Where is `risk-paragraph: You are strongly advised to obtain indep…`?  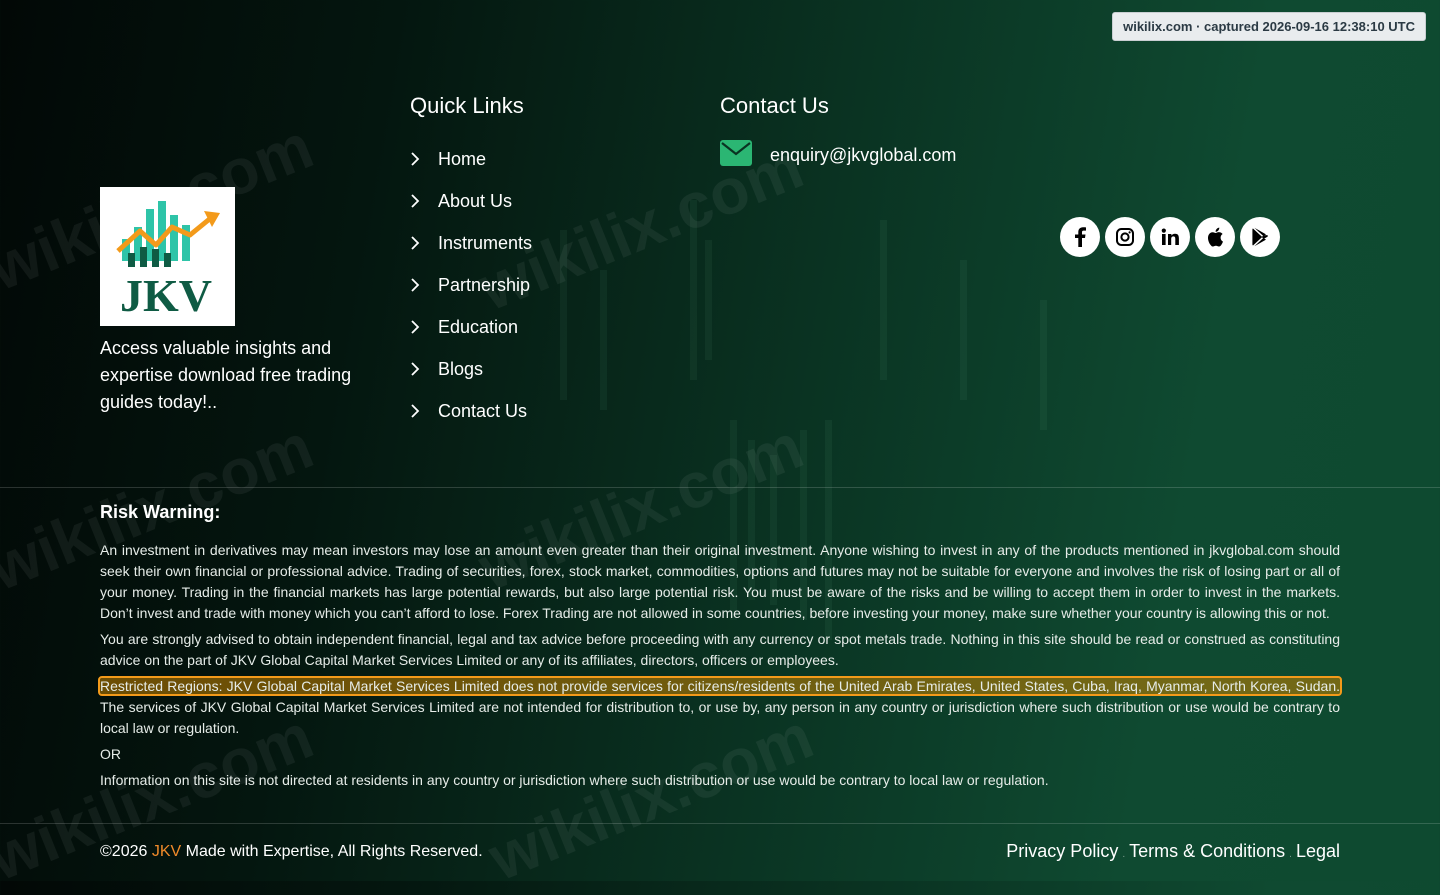
risk-paragraph: You are strongly advised to obtain indep… is located at coordinates (720, 649).